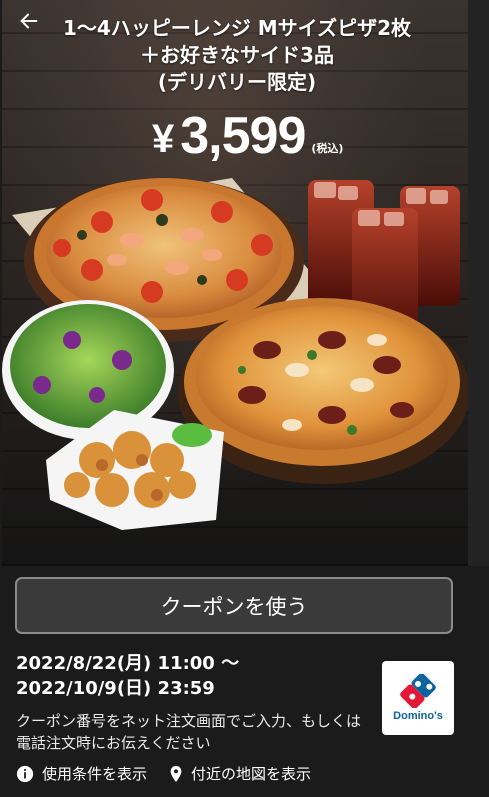 The width and height of the screenshot is (489, 797). Describe the element at coordinates (418, 691) in the screenshot. I see `domino-tile-icon` at that location.